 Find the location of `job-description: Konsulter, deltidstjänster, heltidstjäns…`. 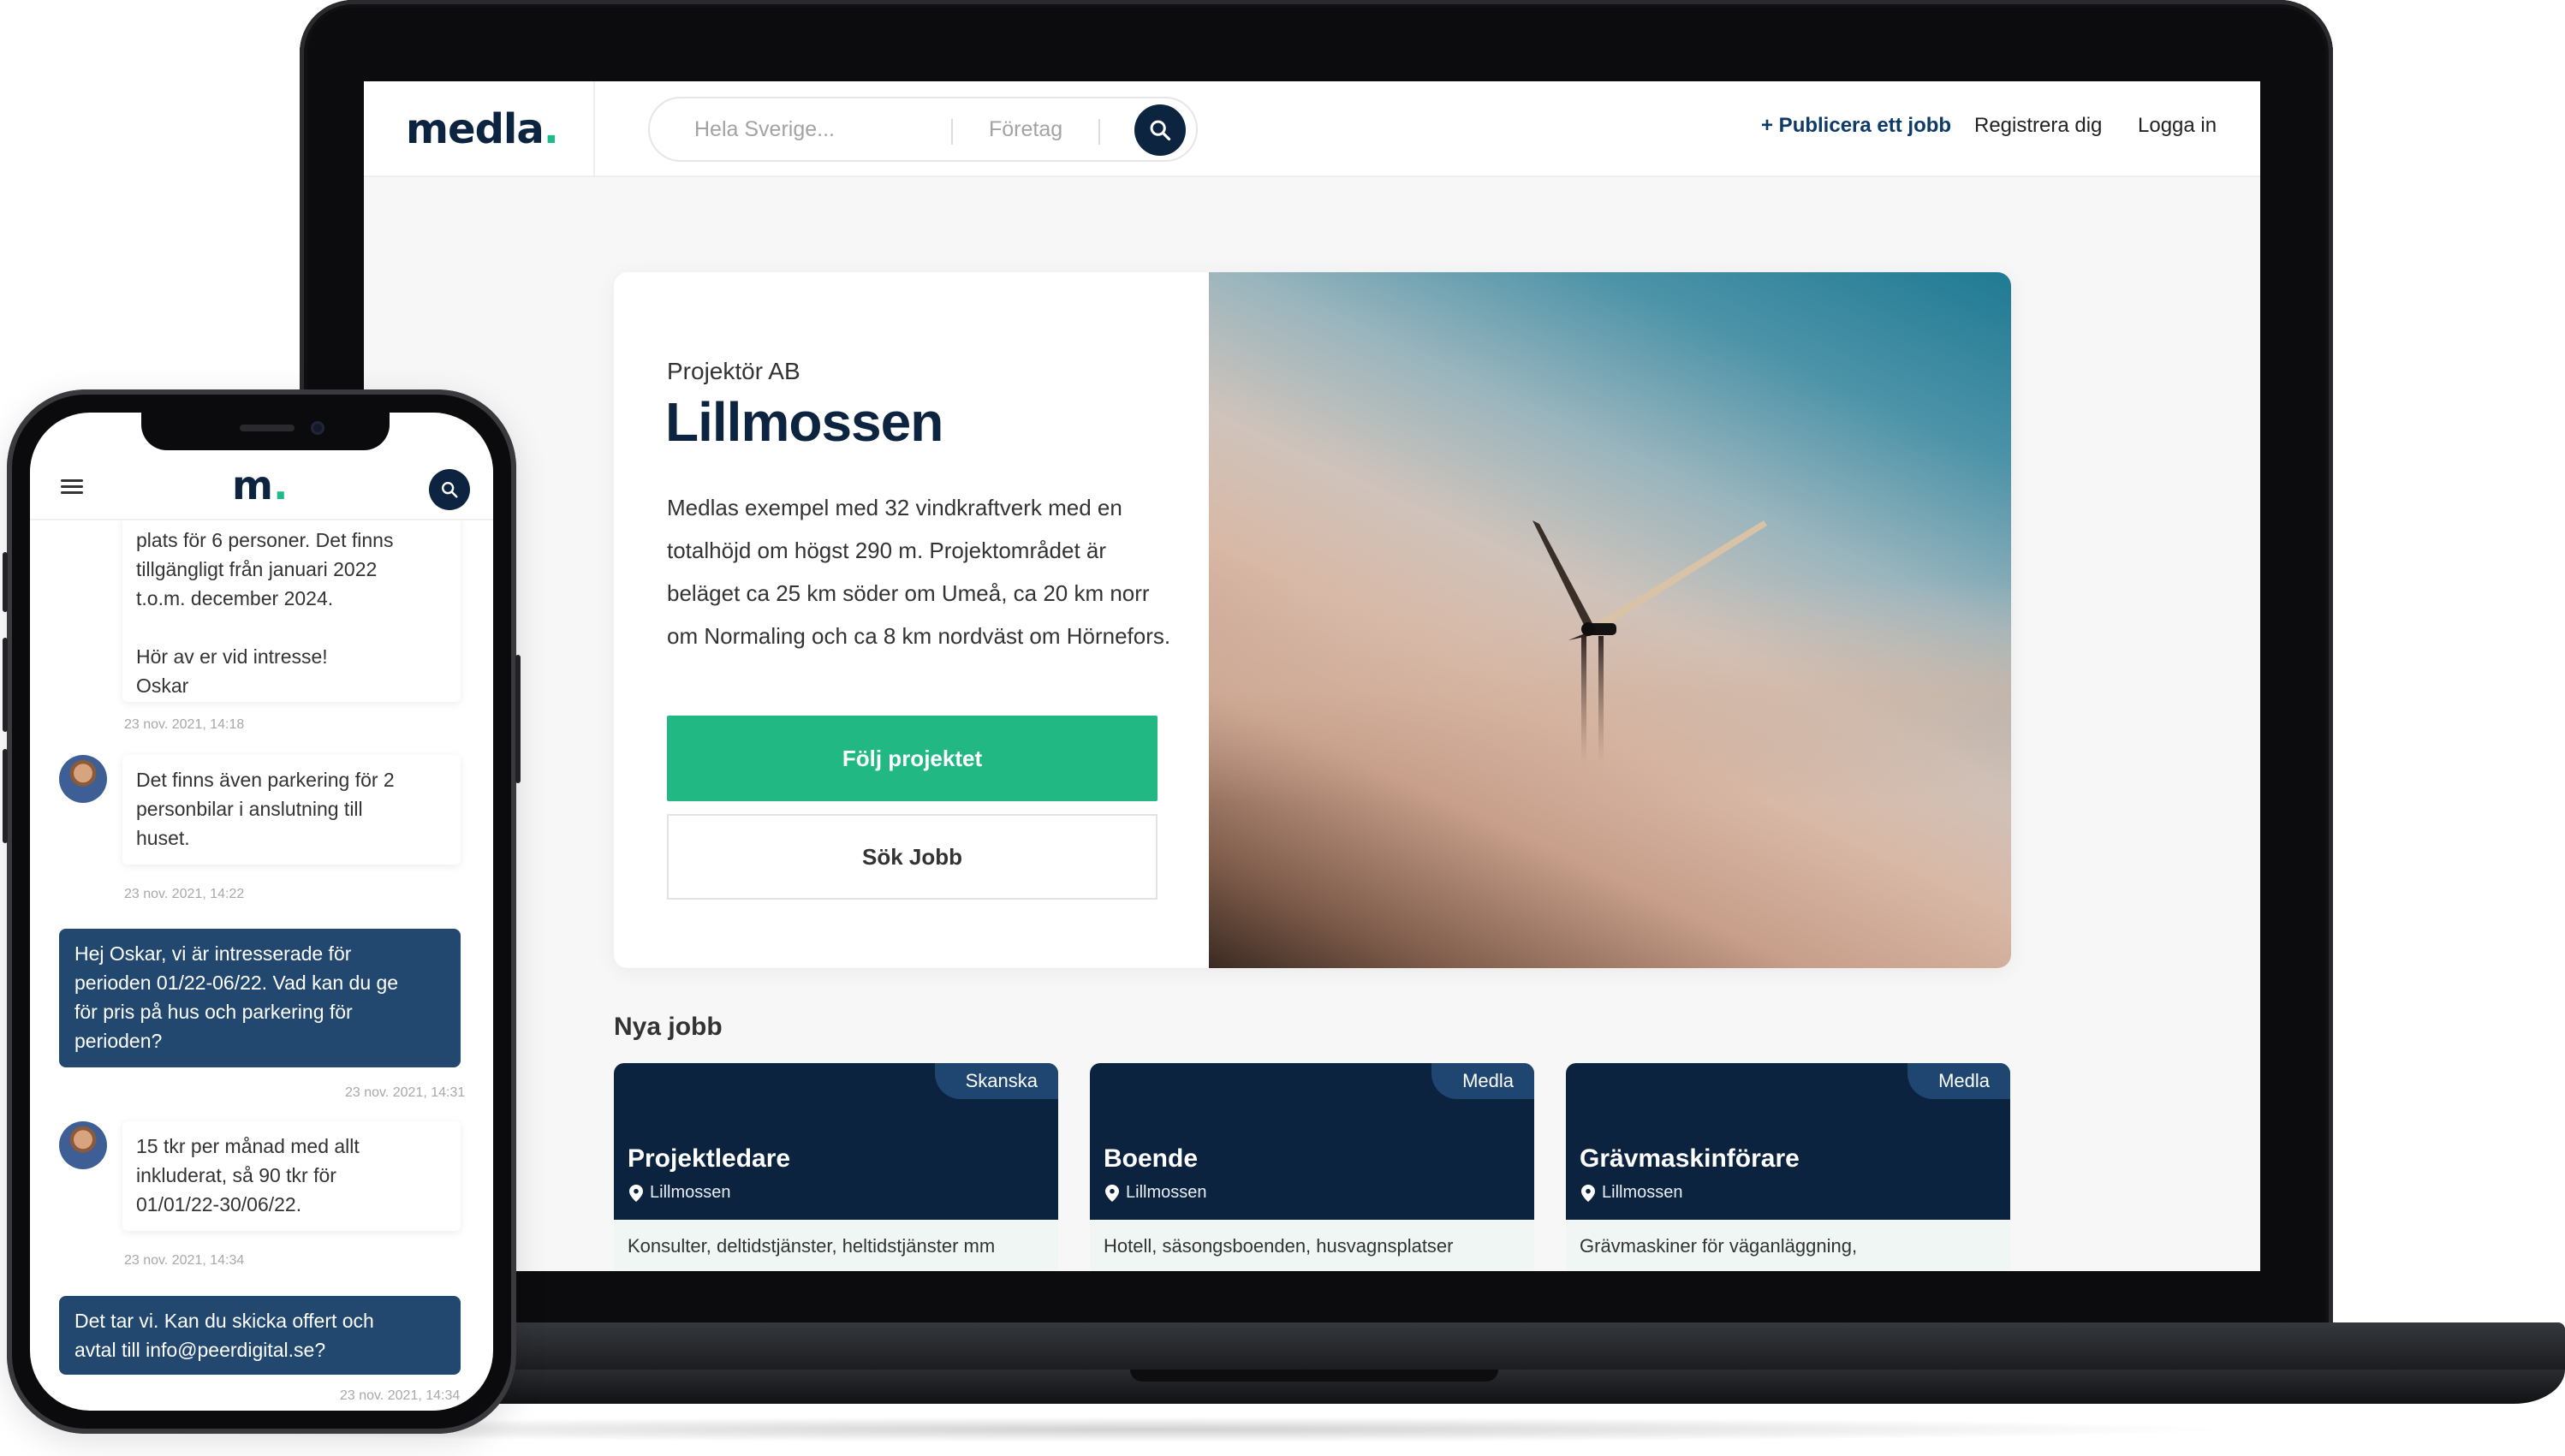

job-description: Konsulter, deltidstjänster, heltidstjäns… is located at coordinates (812, 1246).